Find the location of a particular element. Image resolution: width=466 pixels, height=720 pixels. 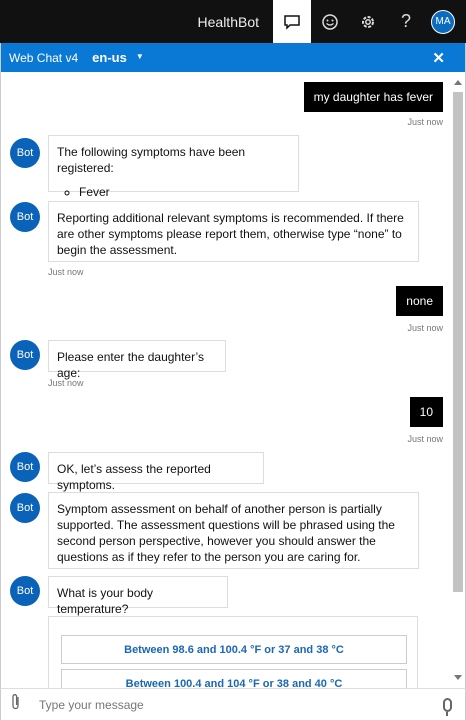

user-message: my daughter has fever is located at coordinates (373, 97).